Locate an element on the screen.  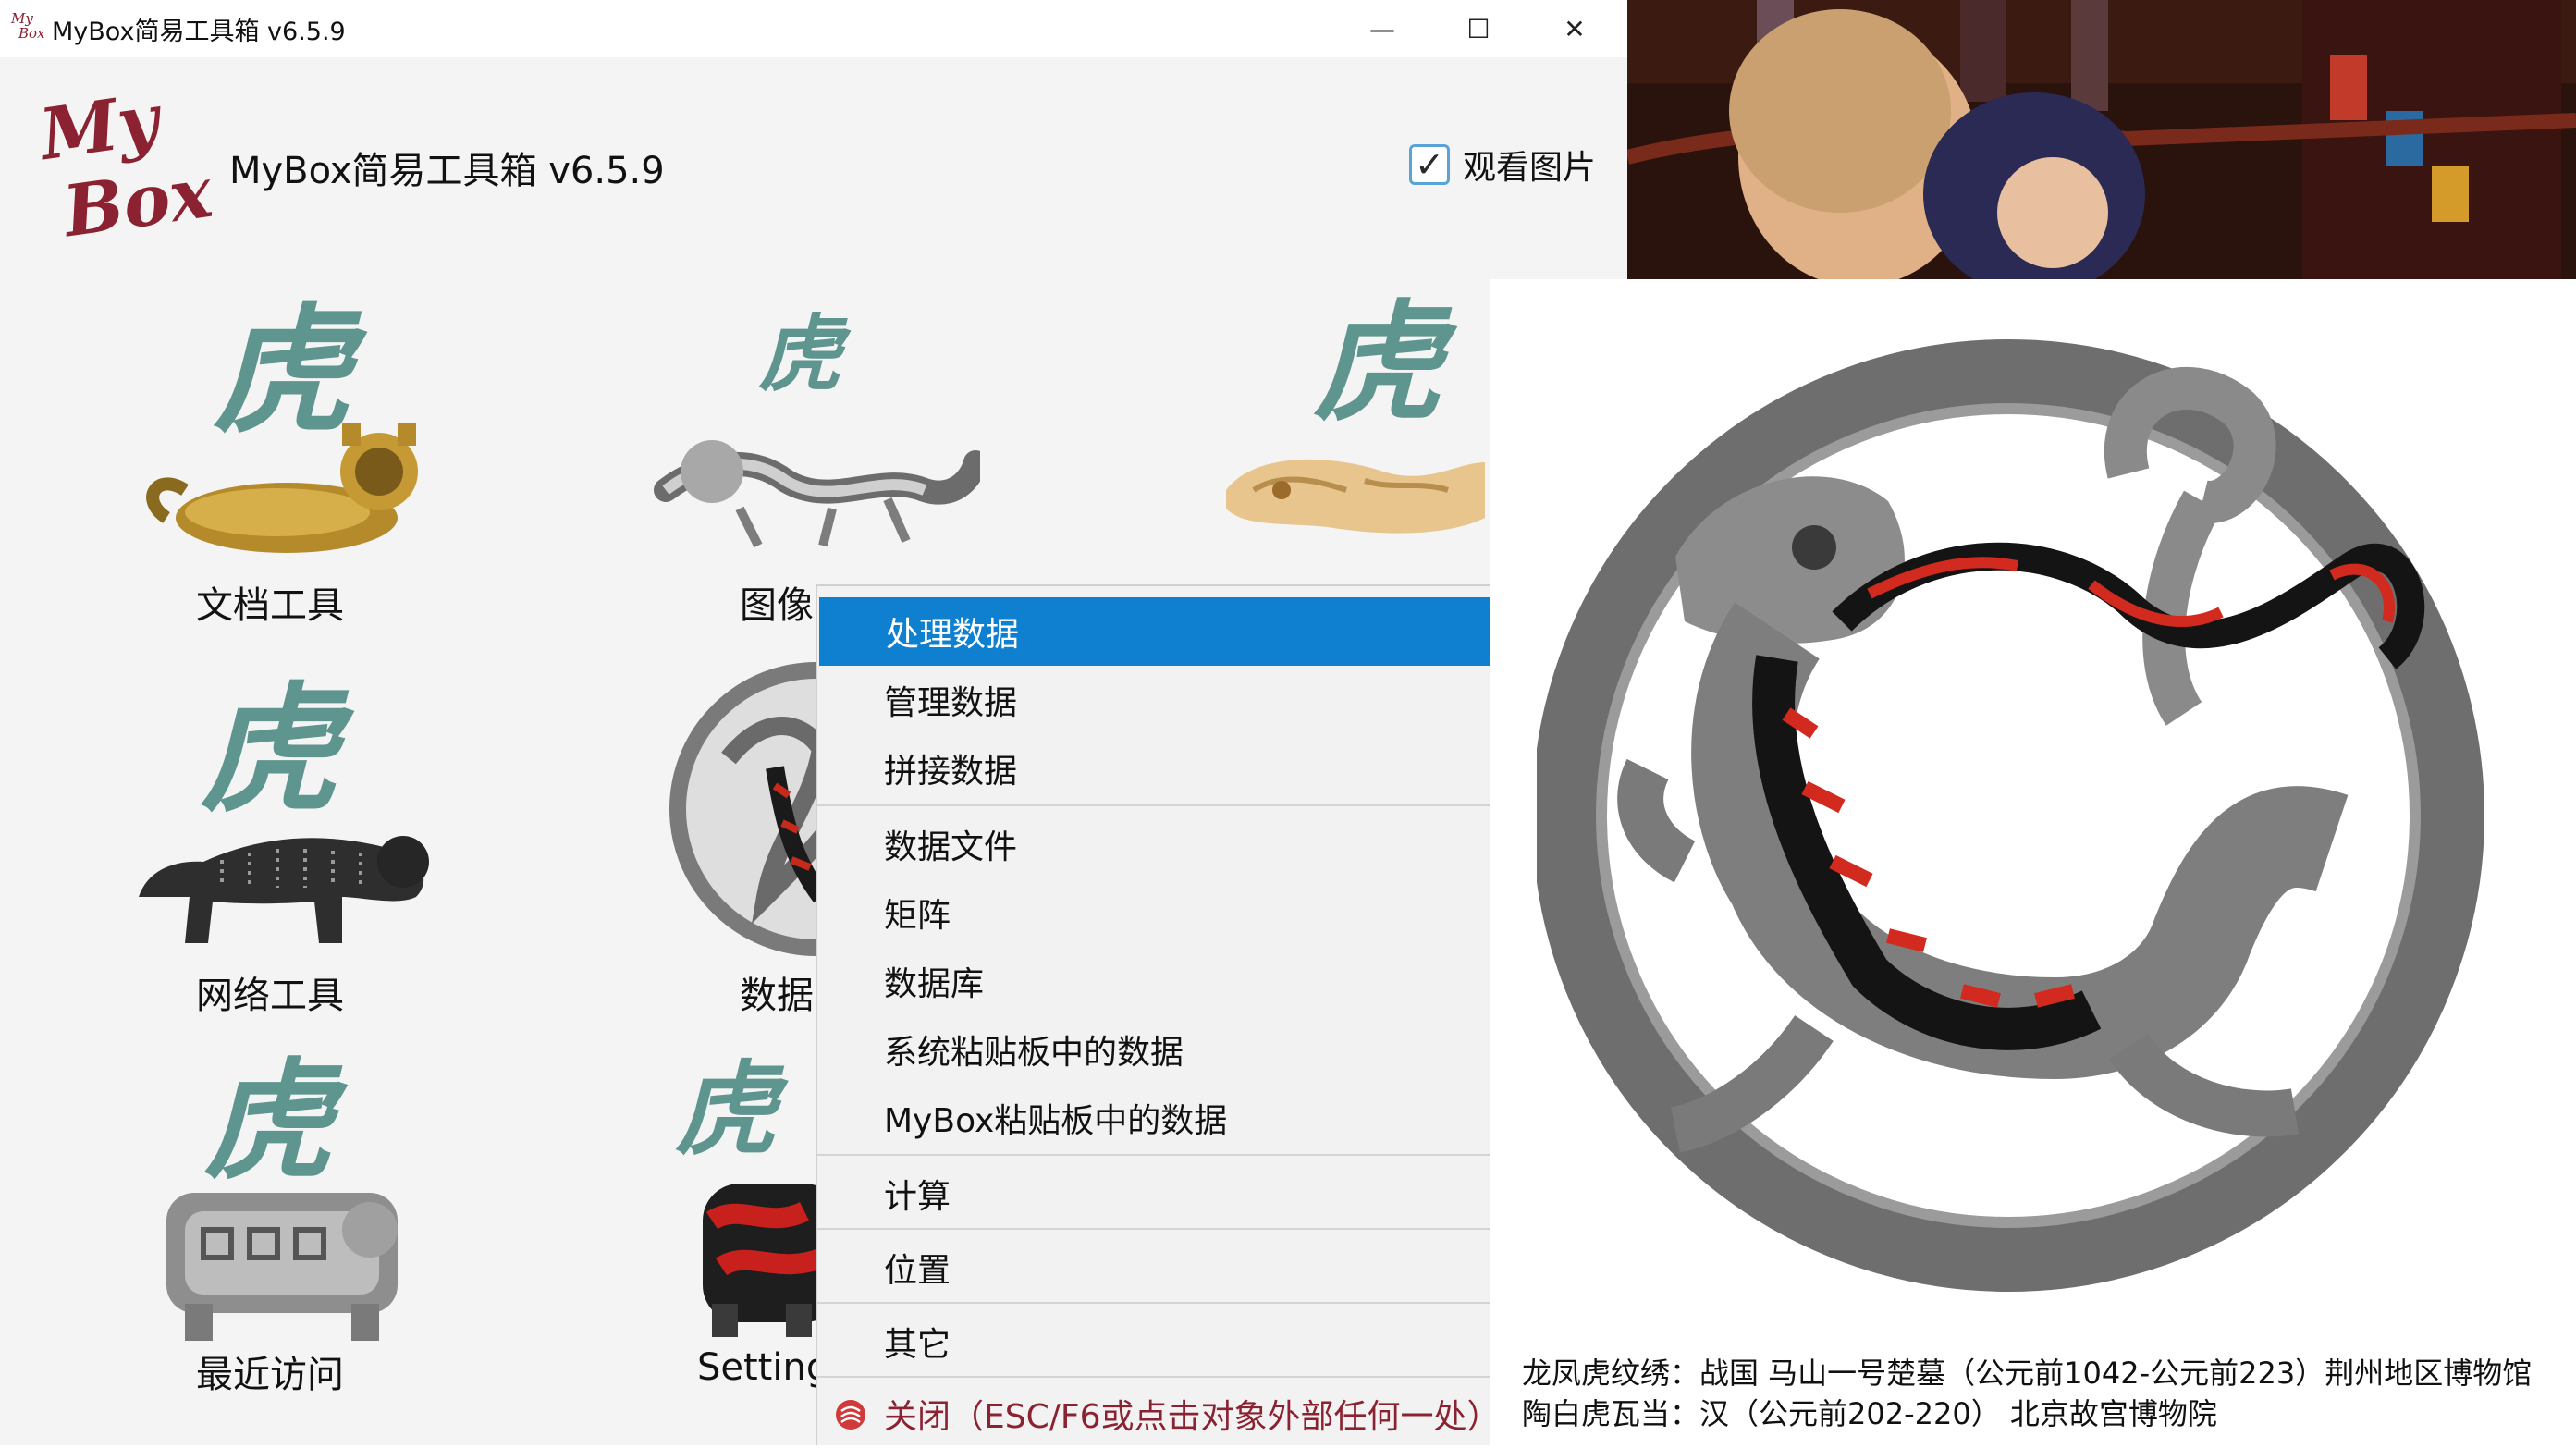
menu-item-label: 处理数据 is located at coordinates (953, 635).